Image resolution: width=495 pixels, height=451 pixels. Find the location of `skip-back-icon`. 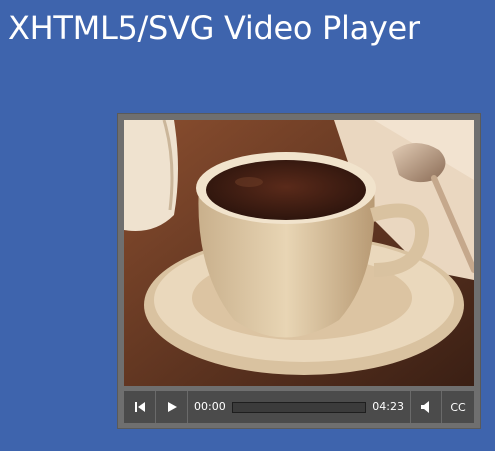

skip-back-icon is located at coordinates (139, 407).